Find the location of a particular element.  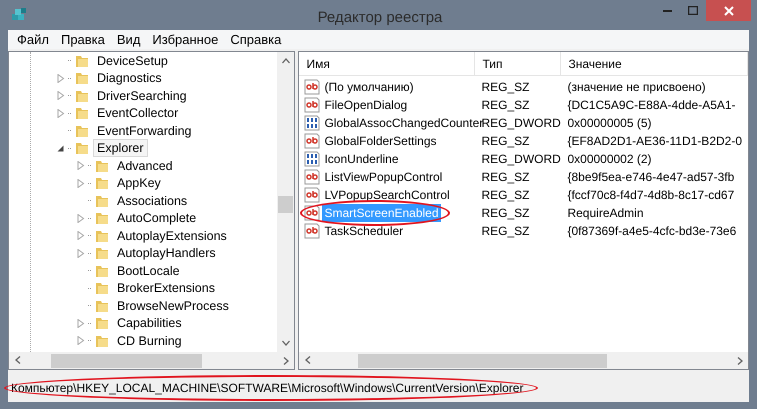

column-header: Значение is located at coordinates (654, 63).